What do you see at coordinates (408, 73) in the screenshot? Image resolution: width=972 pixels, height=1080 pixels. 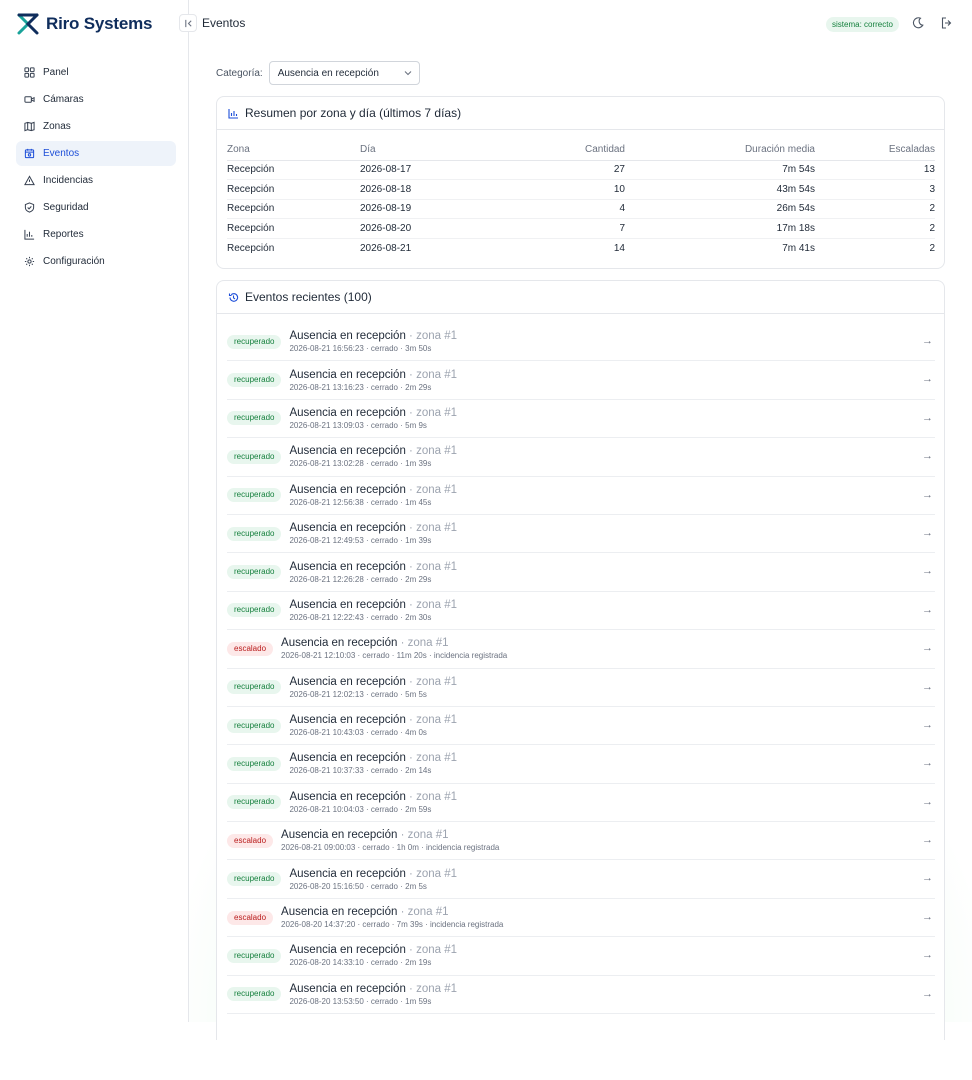 I see `chevron-down-icon` at bounding box center [408, 73].